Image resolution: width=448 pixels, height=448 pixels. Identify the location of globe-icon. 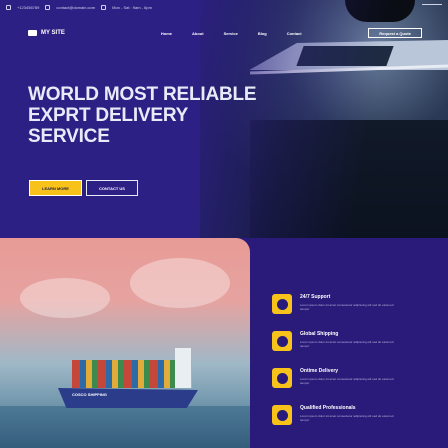
(282, 341).